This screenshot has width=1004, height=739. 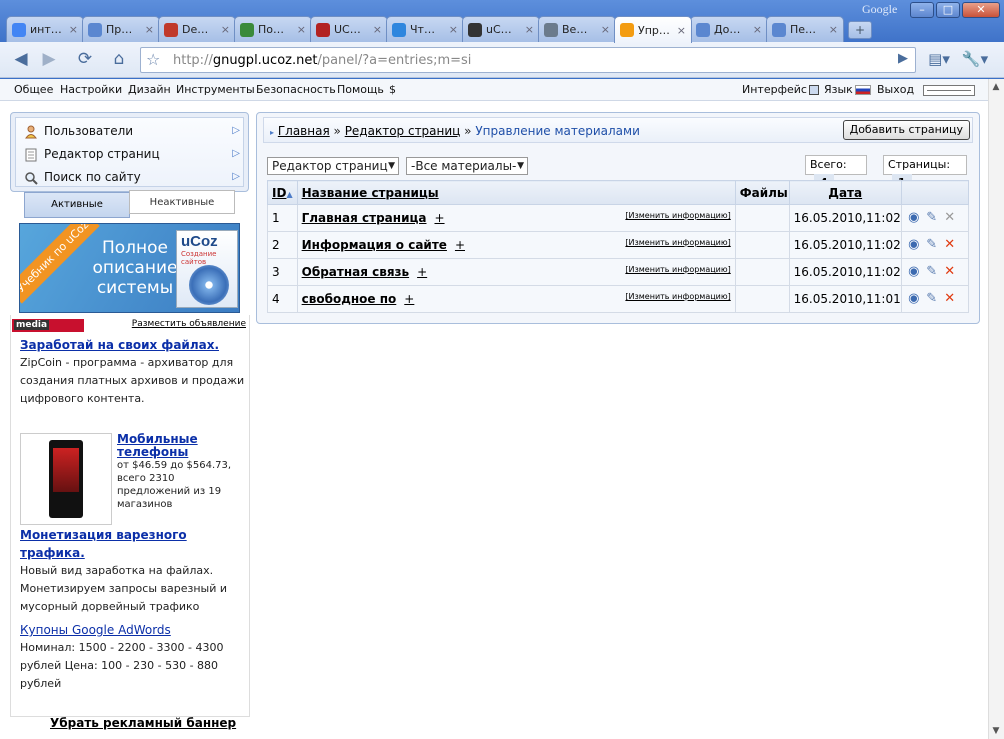 What do you see at coordinates (189, 324) in the screenshot?
I see `place-ad-link: Разместить объявление` at bounding box center [189, 324].